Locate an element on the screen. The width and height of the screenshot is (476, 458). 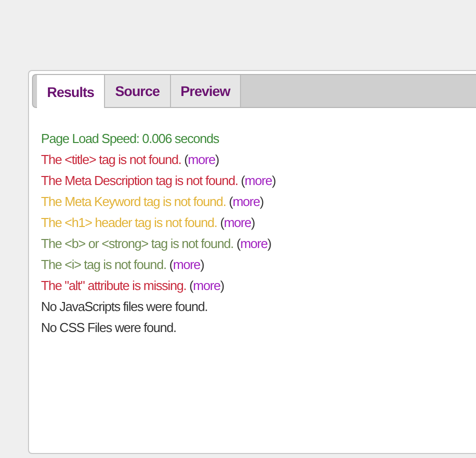
tab: Results is located at coordinates (71, 91).